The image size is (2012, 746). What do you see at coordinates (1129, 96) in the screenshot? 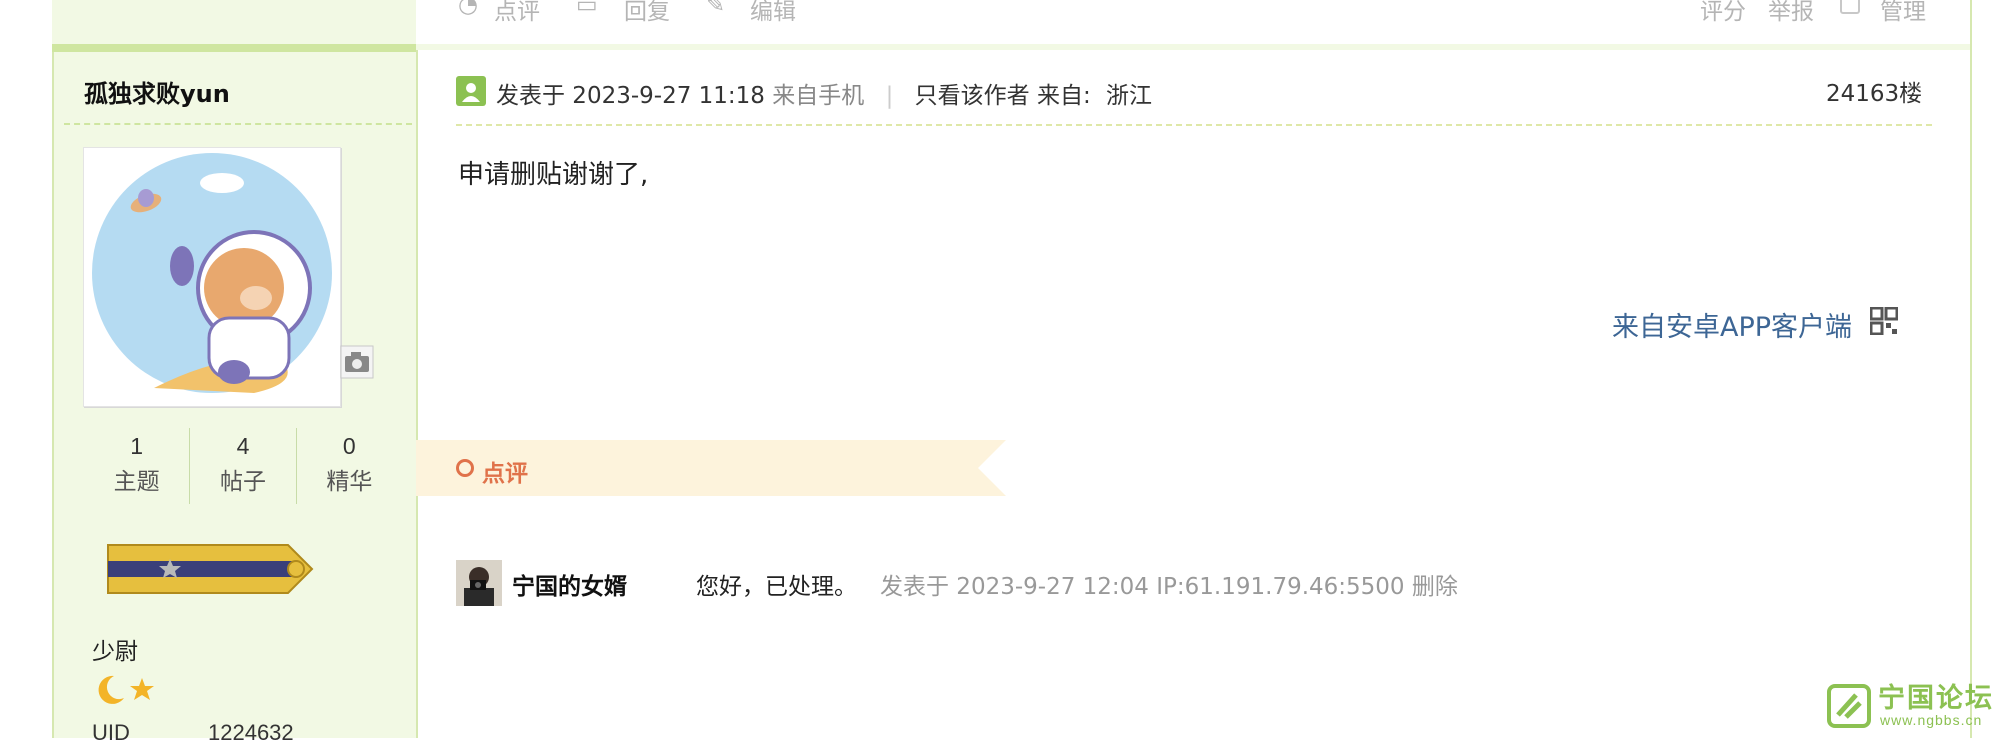
I see `post-location: 浙江` at bounding box center [1129, 96].